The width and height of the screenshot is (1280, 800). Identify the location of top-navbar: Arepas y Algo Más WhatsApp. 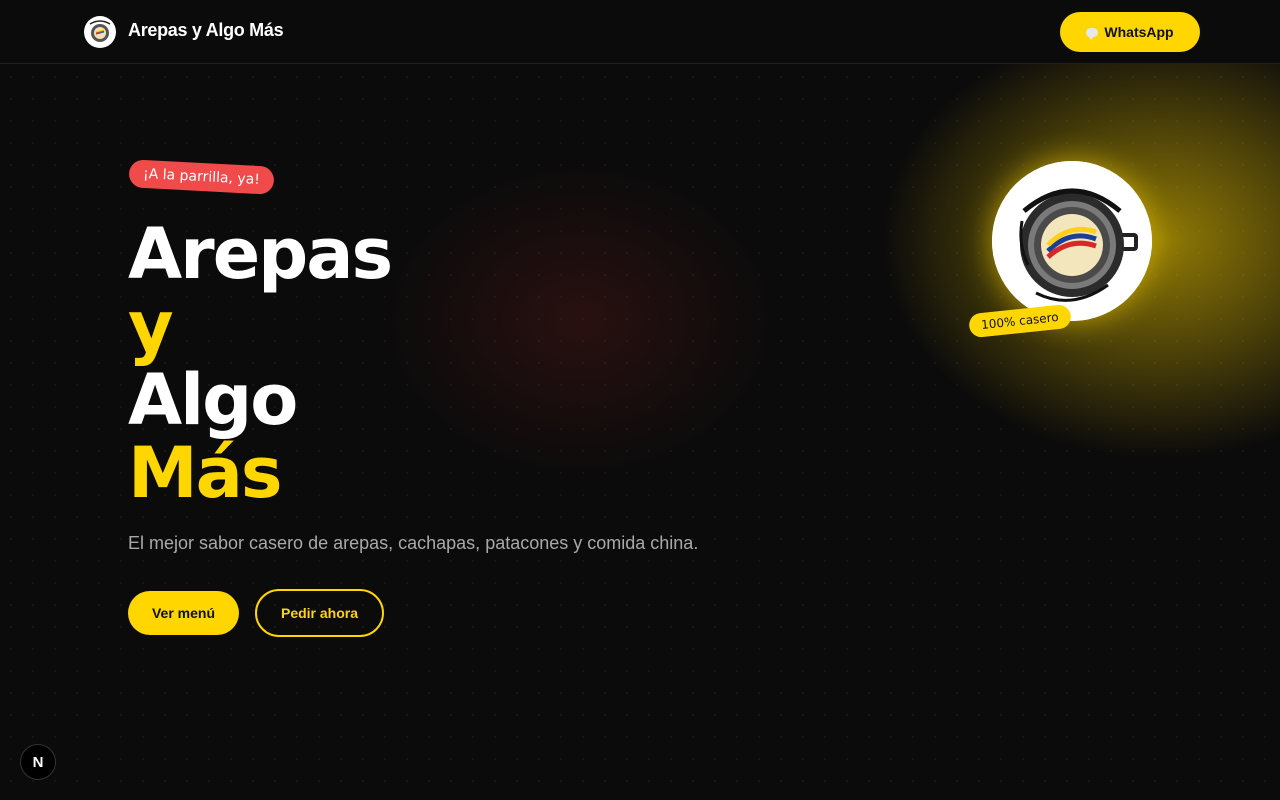
(640, 32).